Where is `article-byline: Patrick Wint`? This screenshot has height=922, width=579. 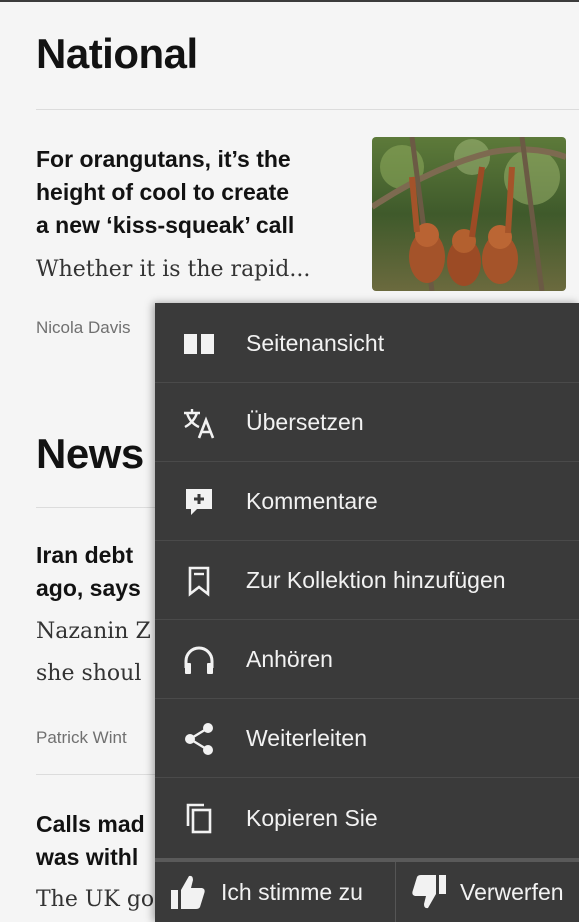
article-byline: Patrick Wint is located at coordinates (81, 737).